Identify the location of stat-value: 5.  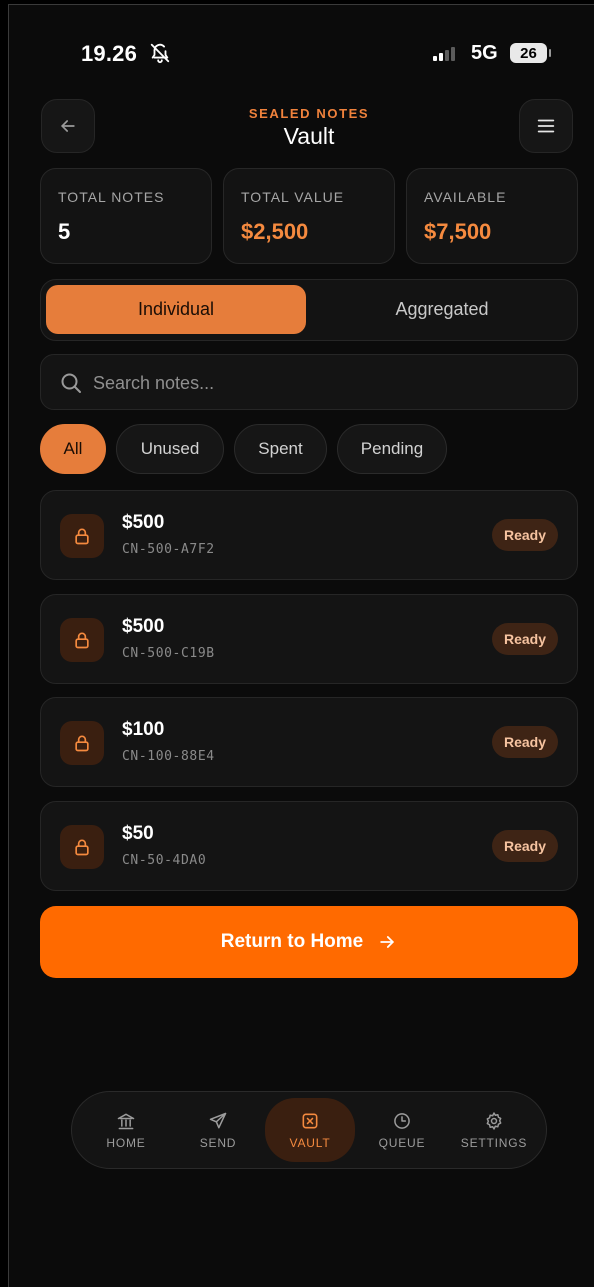
(64, 231).